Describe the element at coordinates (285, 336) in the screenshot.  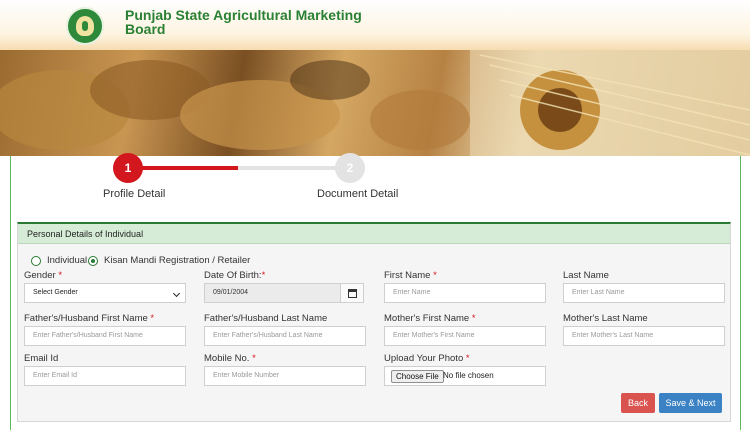
I see `father-last-name-input: Enter Father's/Husband Last Name` at that location.